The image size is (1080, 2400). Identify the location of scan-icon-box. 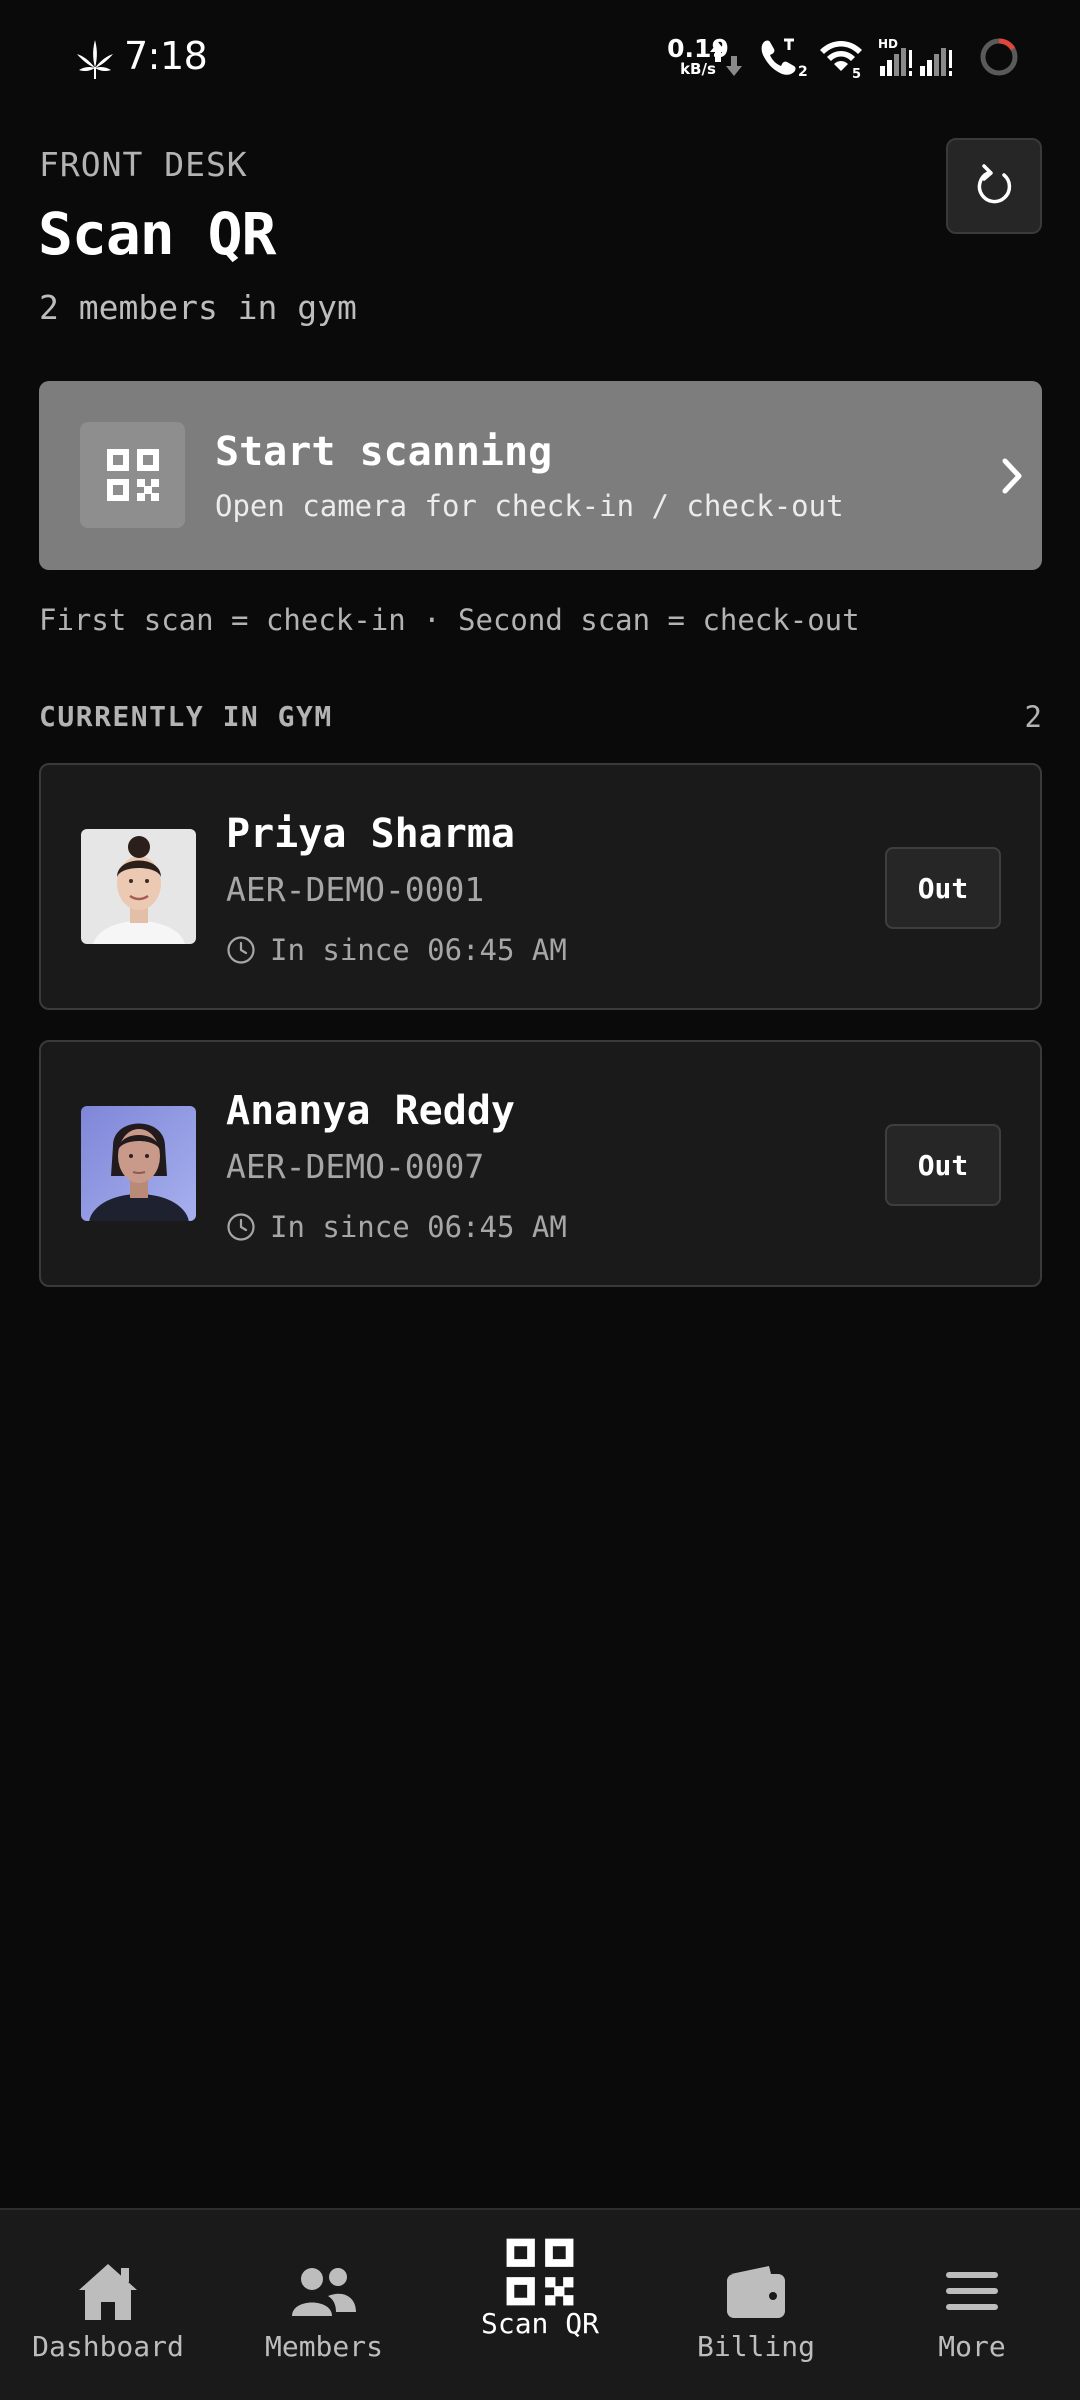
(132, 475).